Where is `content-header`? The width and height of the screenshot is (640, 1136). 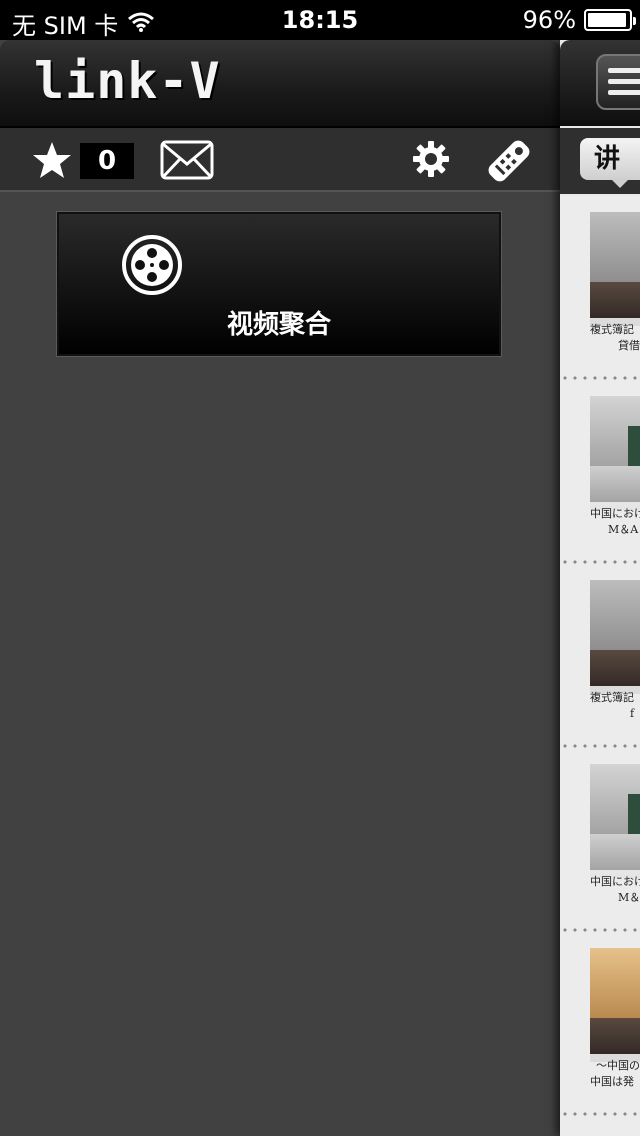
content-header is located at coordinates (600, 83).